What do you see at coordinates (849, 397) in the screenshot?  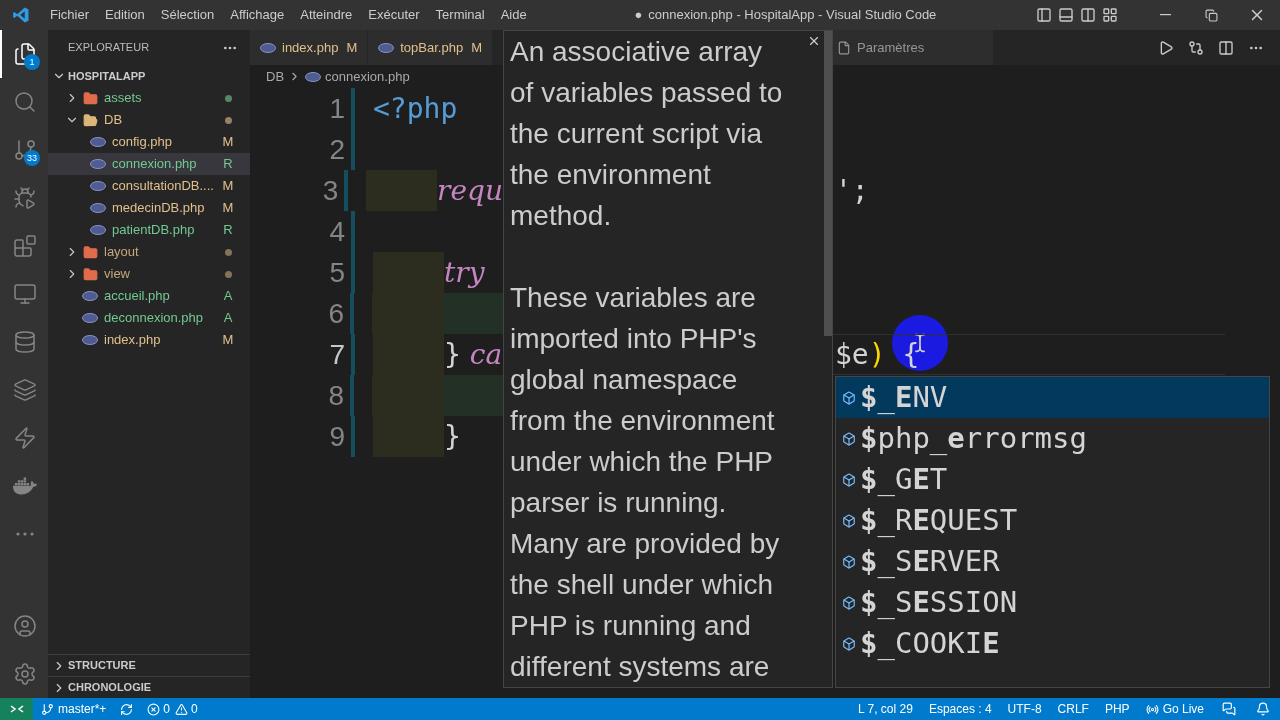 I see `variable-icon` at bounding box center [849, 397].